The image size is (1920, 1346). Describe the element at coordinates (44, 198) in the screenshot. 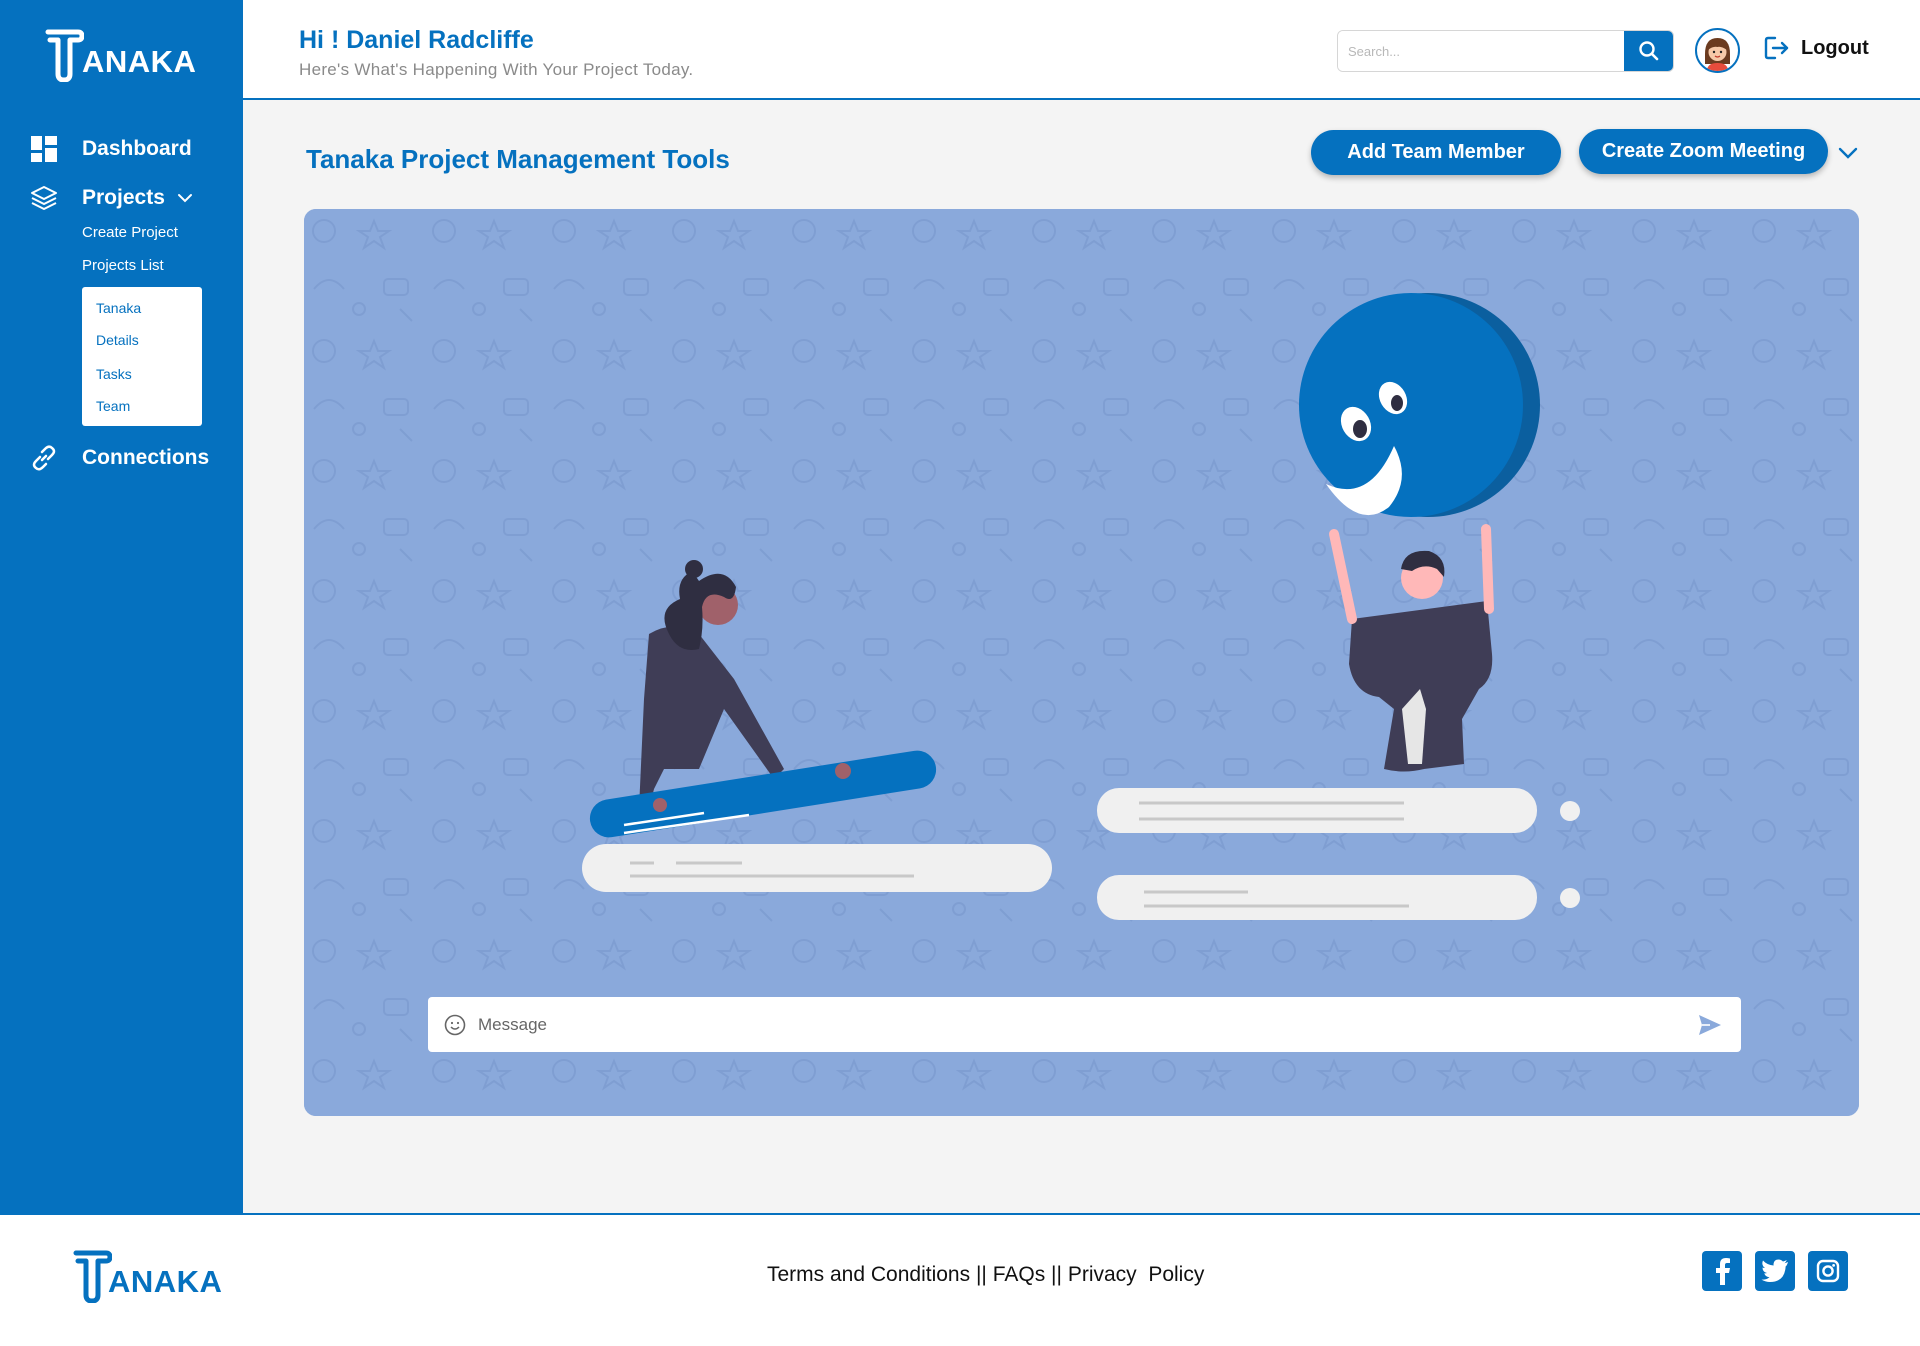

I see `layers-icon` at that location.